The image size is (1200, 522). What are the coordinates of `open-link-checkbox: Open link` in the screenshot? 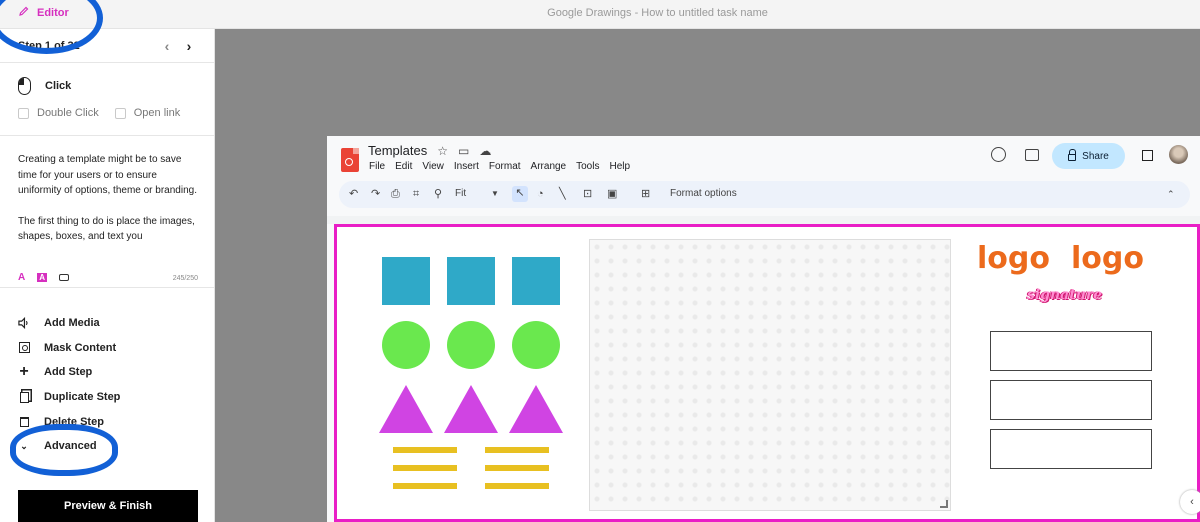 It's located at (147, 113).